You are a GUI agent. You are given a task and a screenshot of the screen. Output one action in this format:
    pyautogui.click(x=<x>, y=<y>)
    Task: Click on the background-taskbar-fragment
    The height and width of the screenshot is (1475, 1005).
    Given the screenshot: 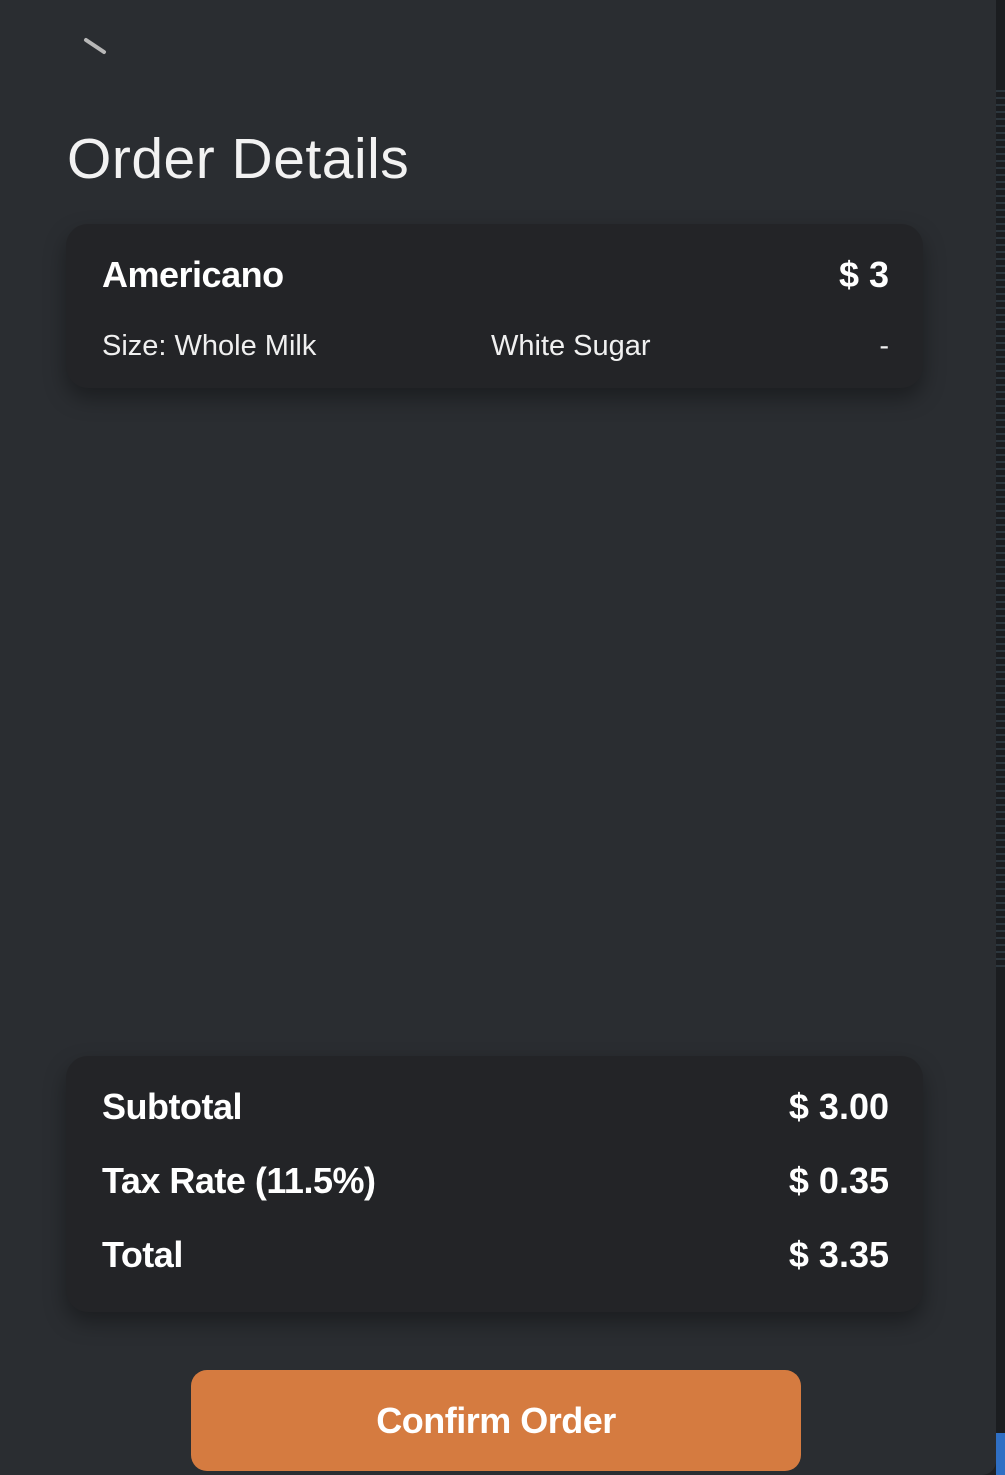 What is the action you would take?
    pyautogui.click(x=1000, y=1454)
    